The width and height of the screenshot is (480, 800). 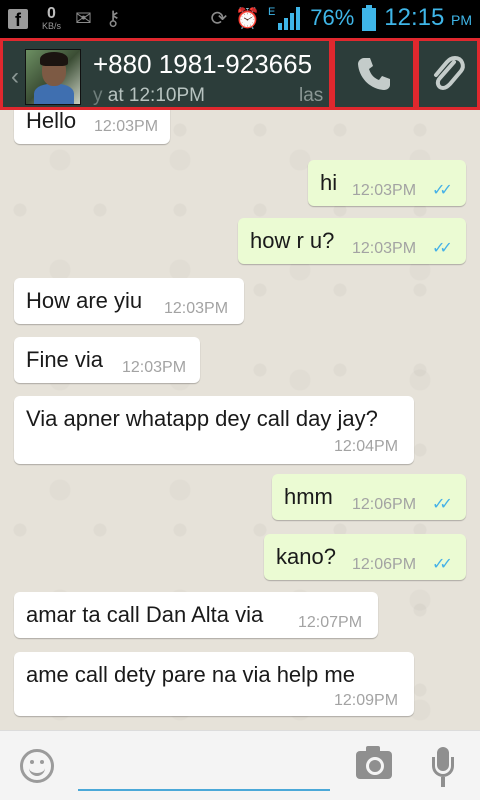 I want to click on avatar-hair, so click(x=54, y=59).